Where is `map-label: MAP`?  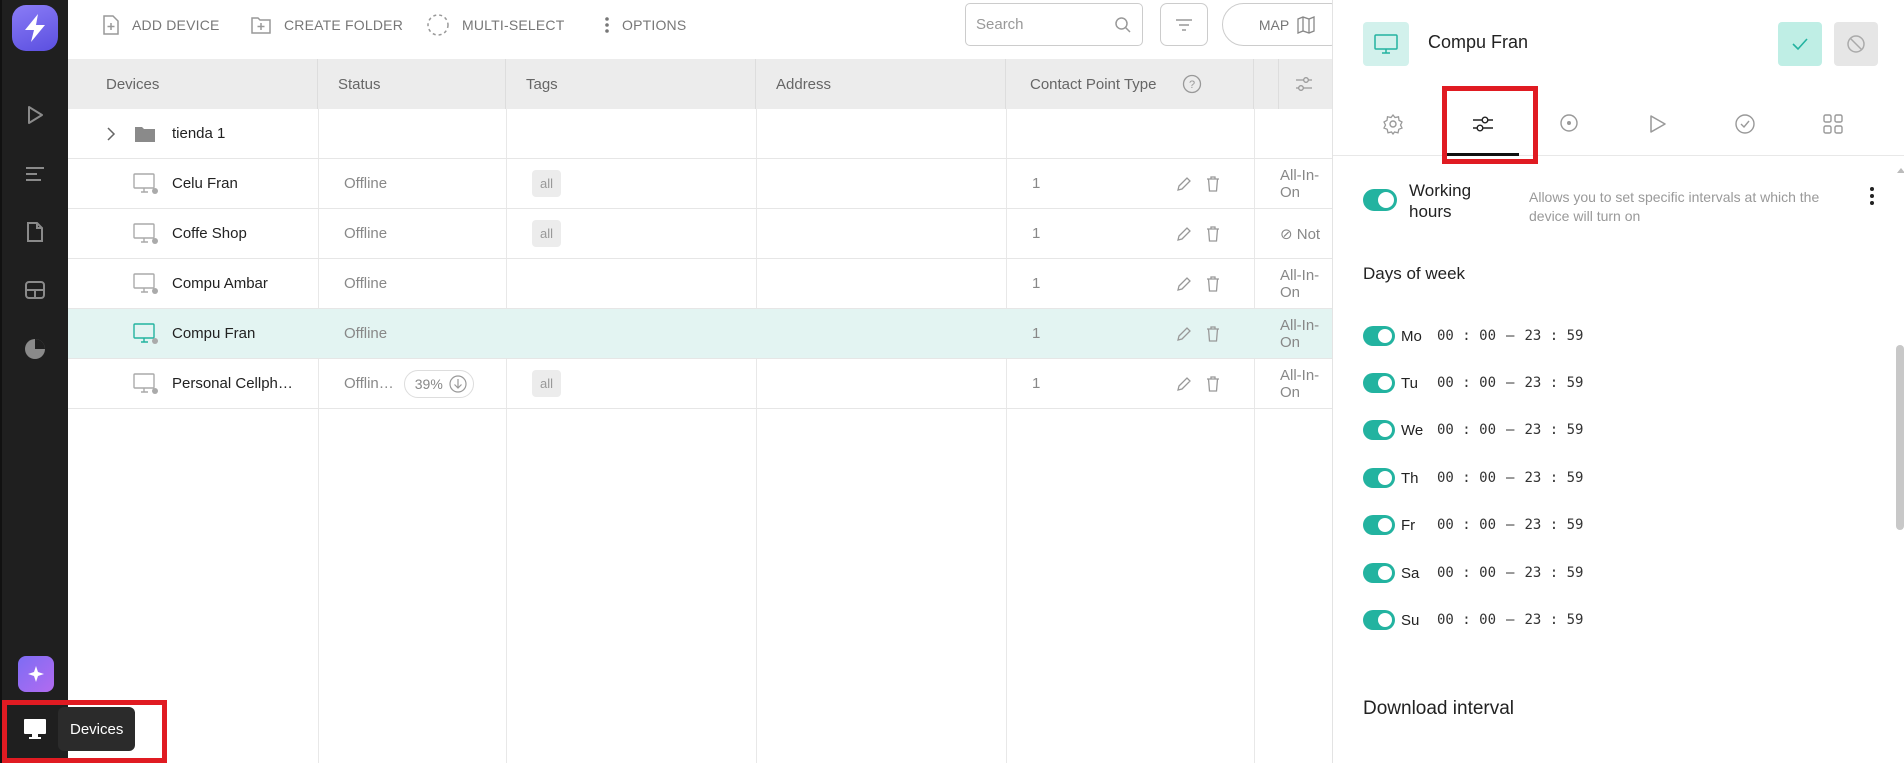
map-label: MAP is located at coordinates (1274, 24).